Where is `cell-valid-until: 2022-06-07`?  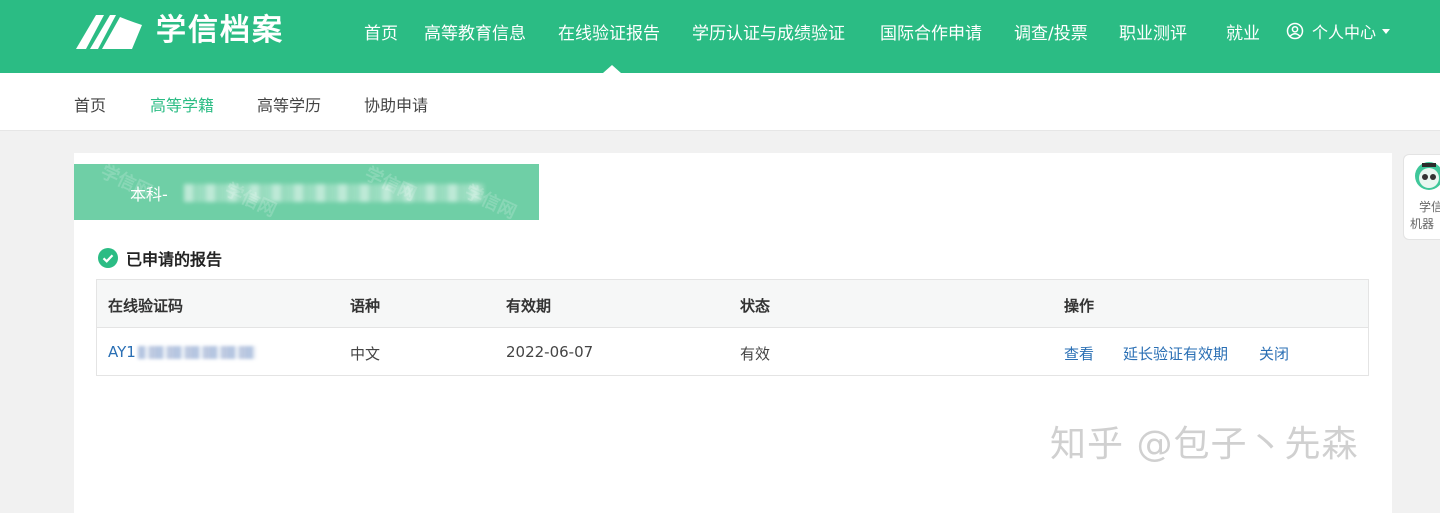
cell-valid-until: 2022-06-07 is located at coordinates (550, 352).